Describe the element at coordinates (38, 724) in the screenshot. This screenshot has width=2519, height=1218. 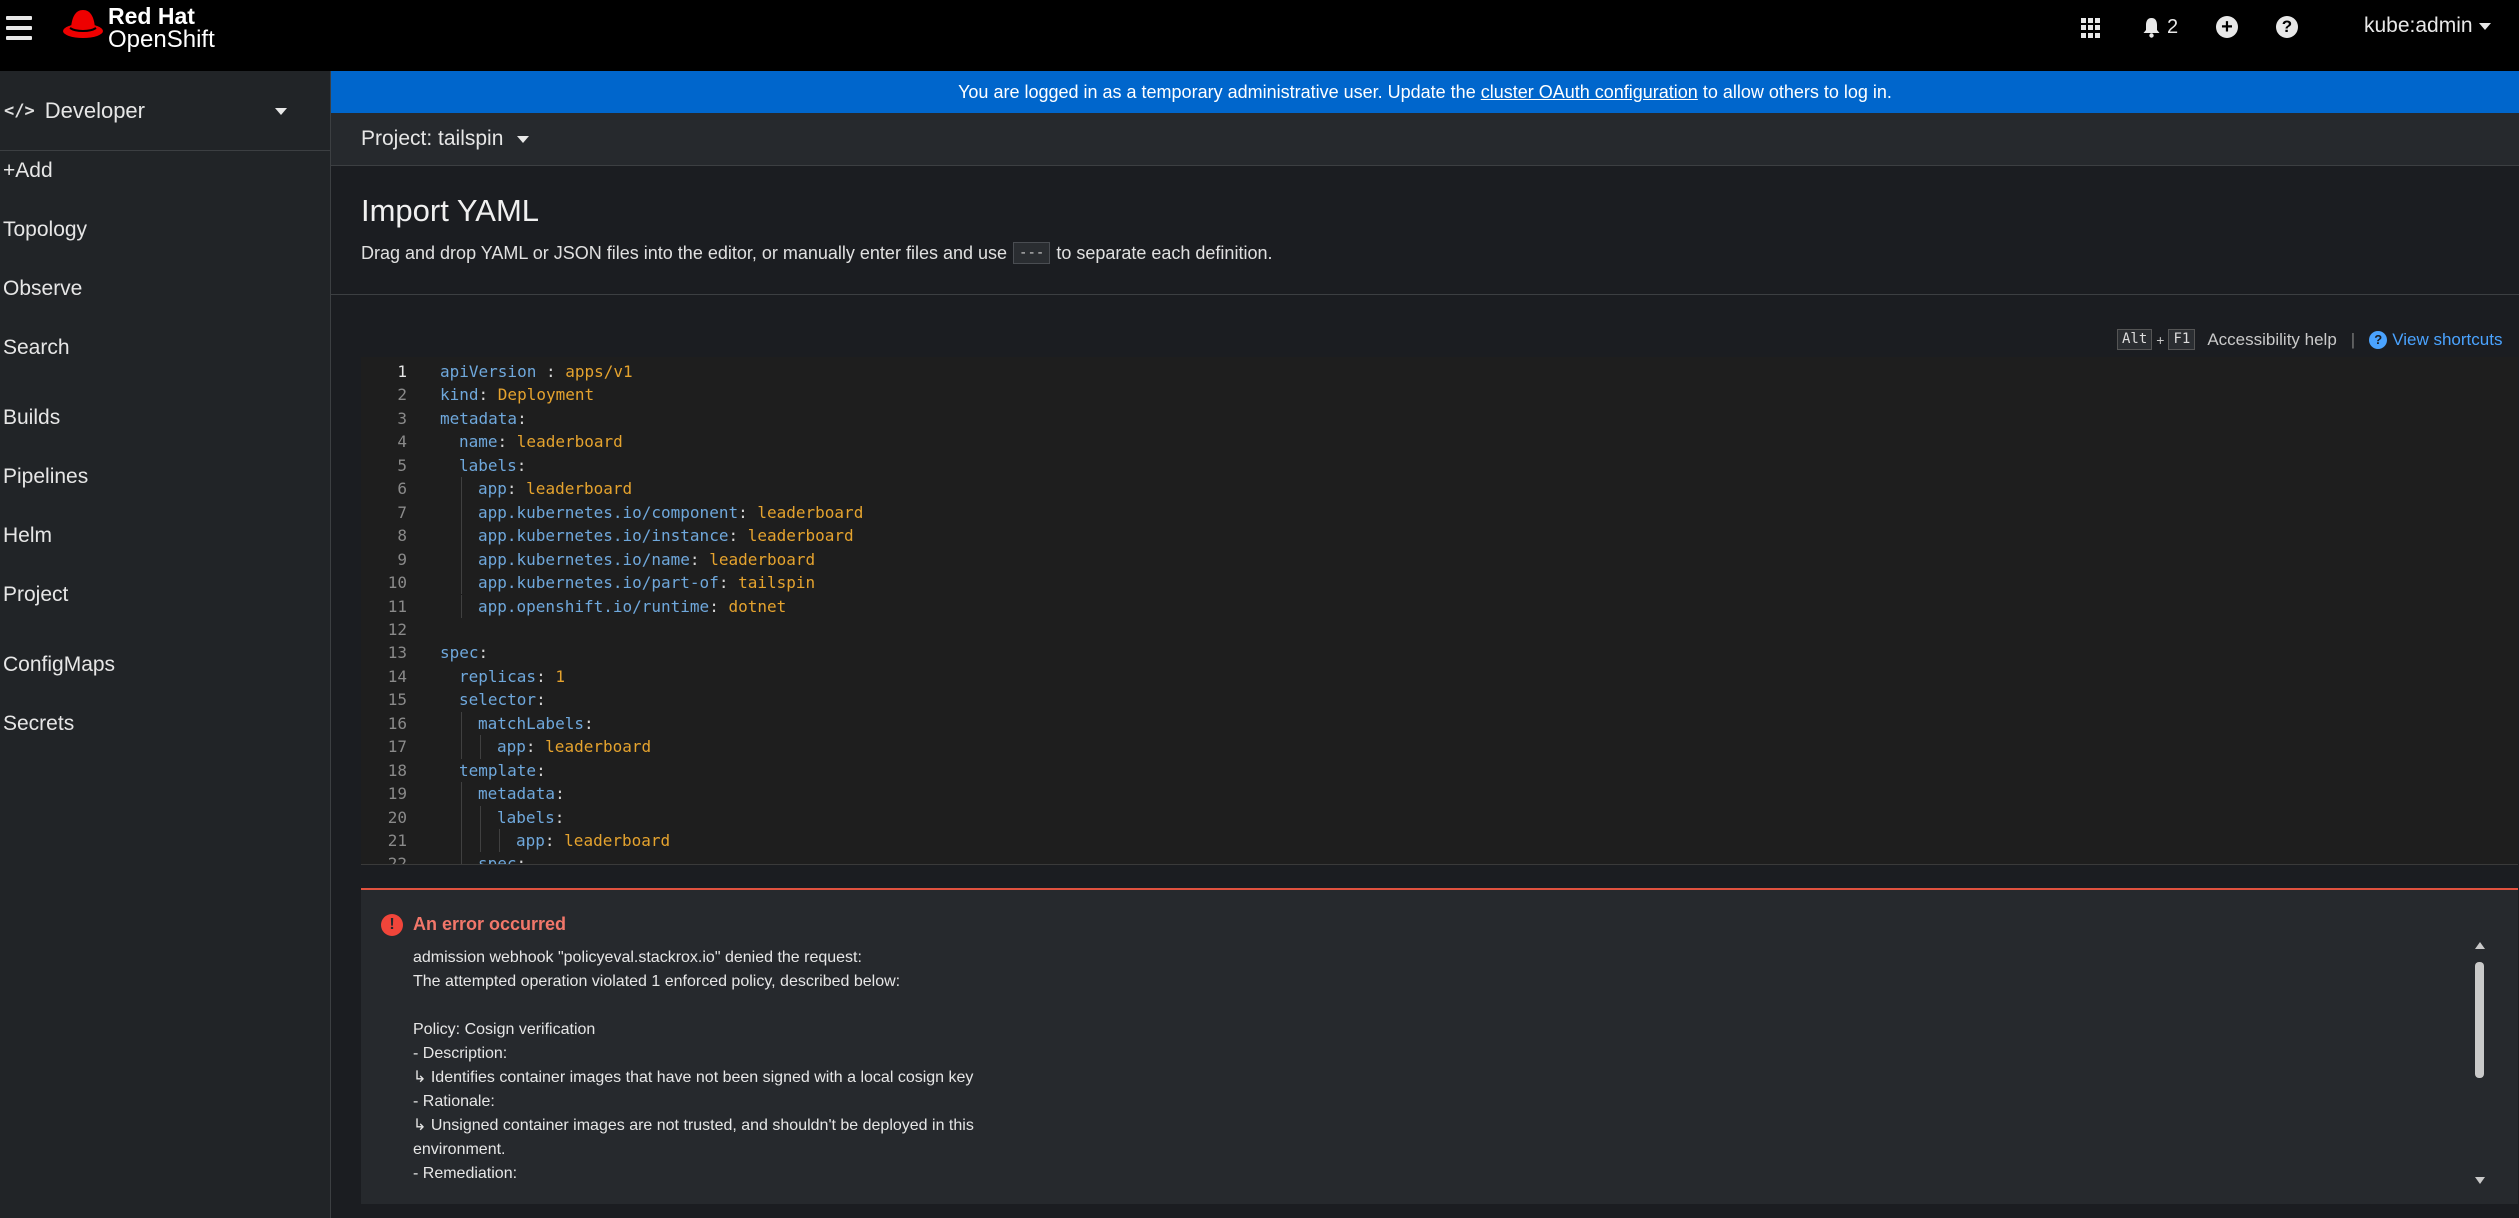
I see `sidebar-item-secrets: Secrets` at that location.